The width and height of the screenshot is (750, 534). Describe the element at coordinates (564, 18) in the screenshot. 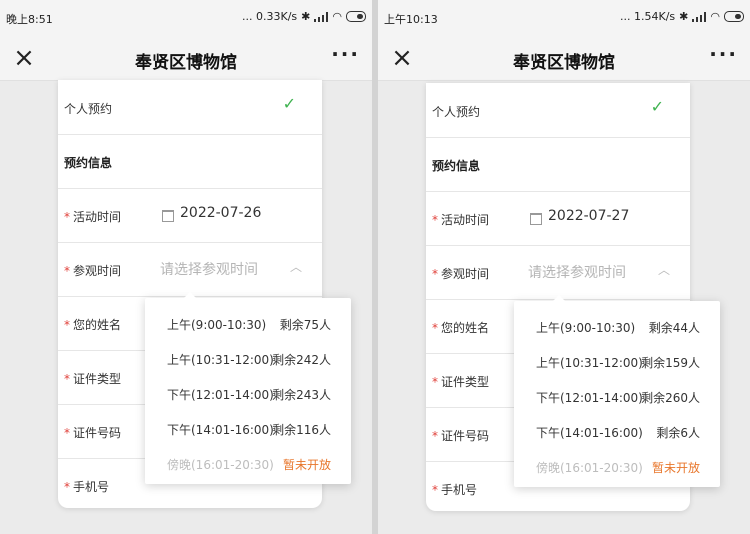

I see `status-bar: 上午10:13 ... 1.54K/s ✱ ◠` at that location.